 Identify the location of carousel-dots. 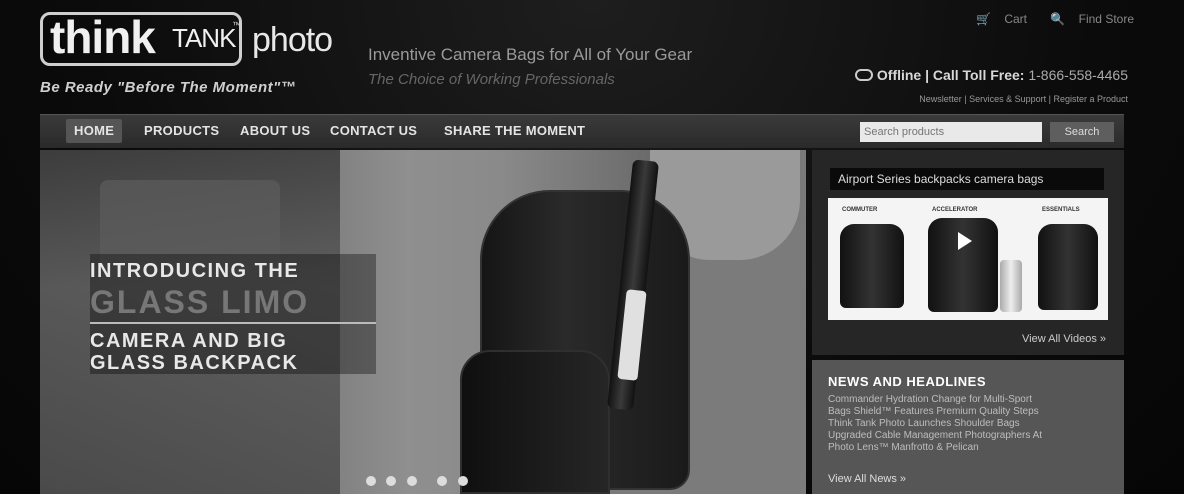
(420, 479).